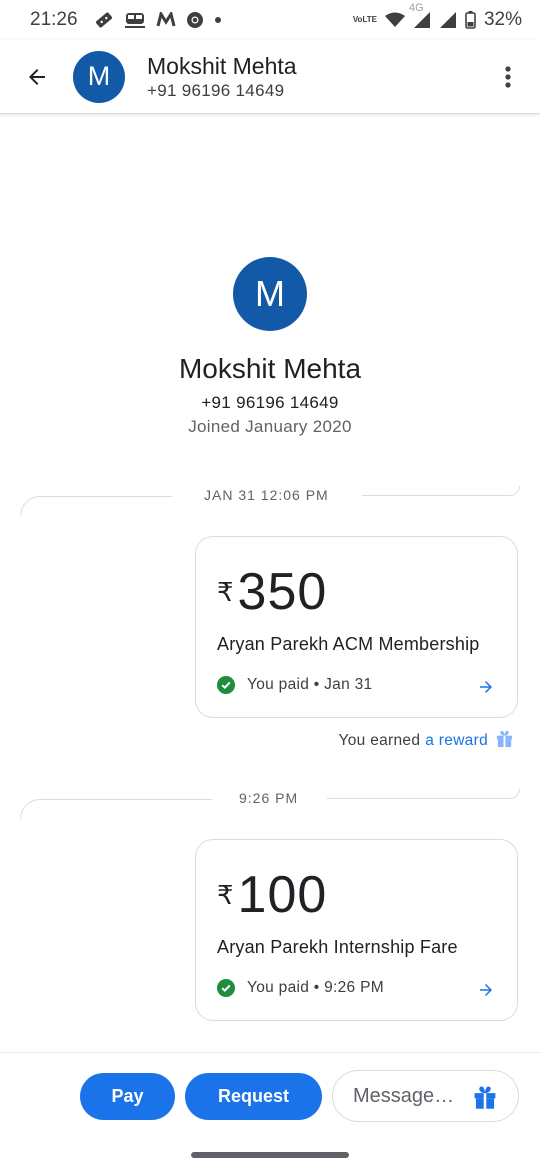 Image resolution: width=540 pixels, height=1170 pixels. What do you see at coordinates (310, 684) in the screenshot?
I see `payment-status-text: You paid • Jan 31` at bounding box center [310, 684].